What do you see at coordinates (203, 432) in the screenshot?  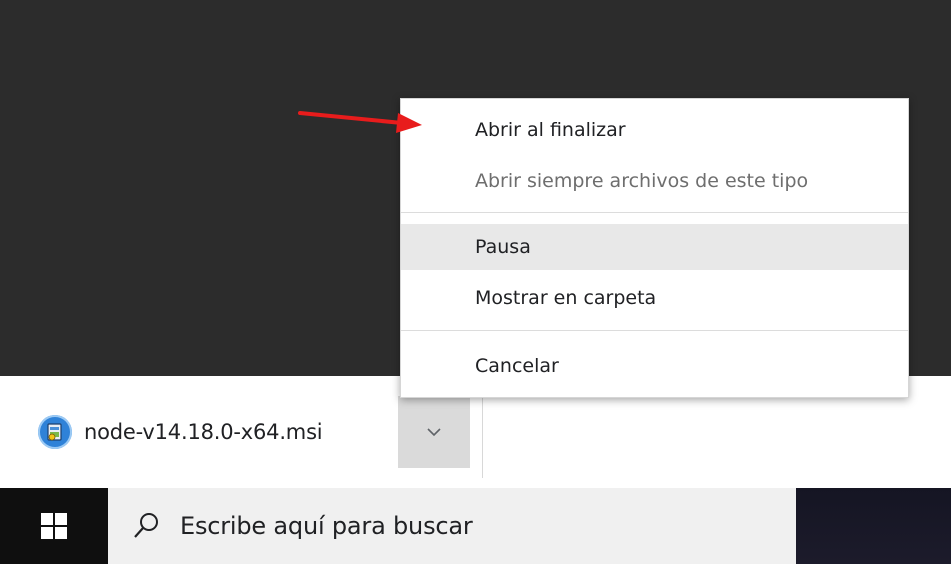 I see `download-filename: node-v14.18.0-x64.msi` at bounding box center [203, 432].